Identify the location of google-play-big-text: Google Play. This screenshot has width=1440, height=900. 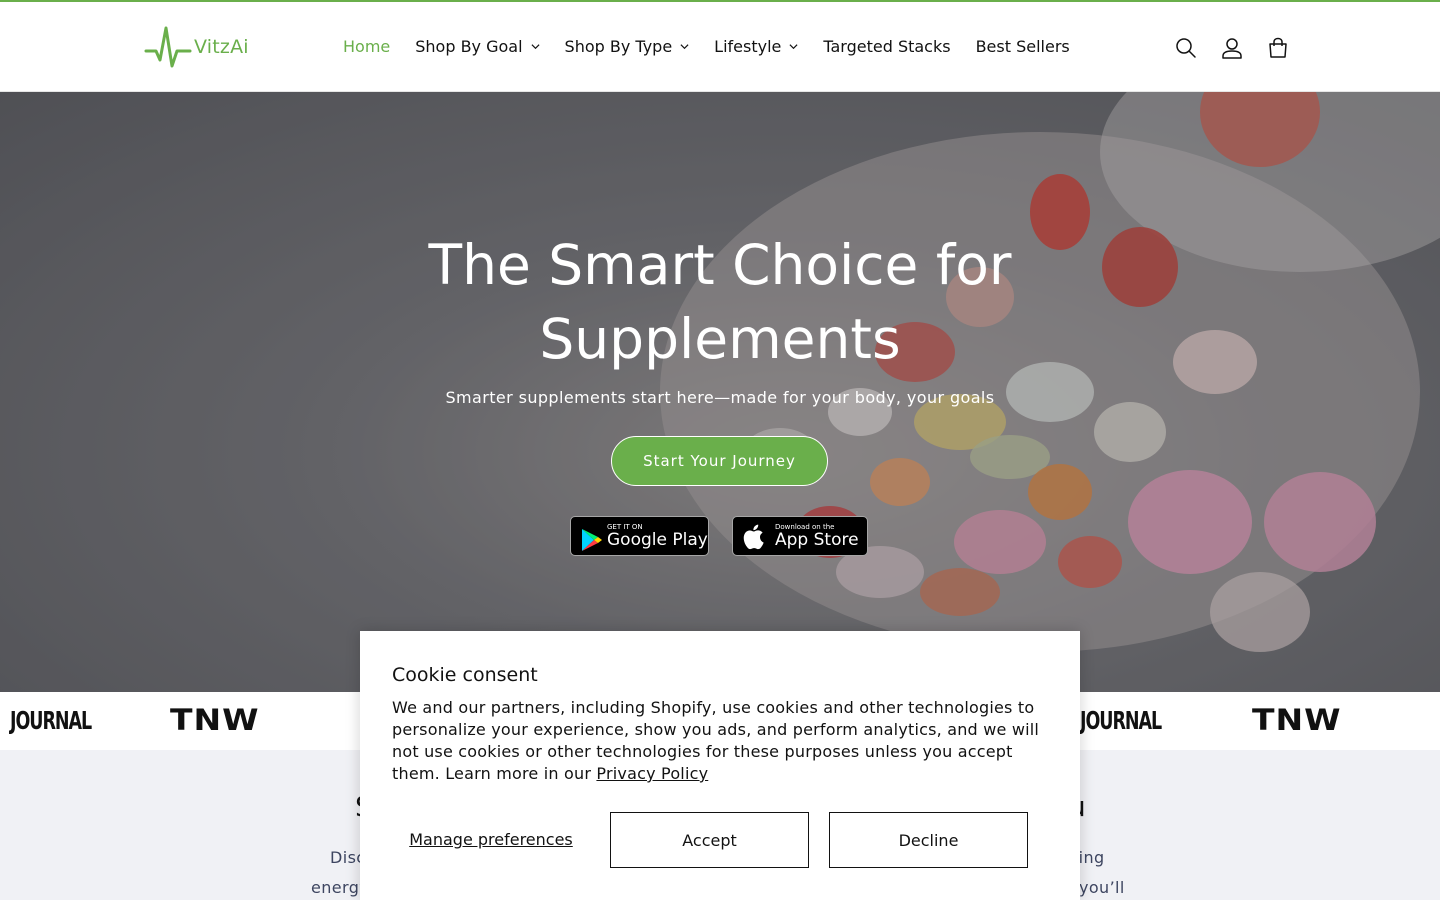
(657, 539).